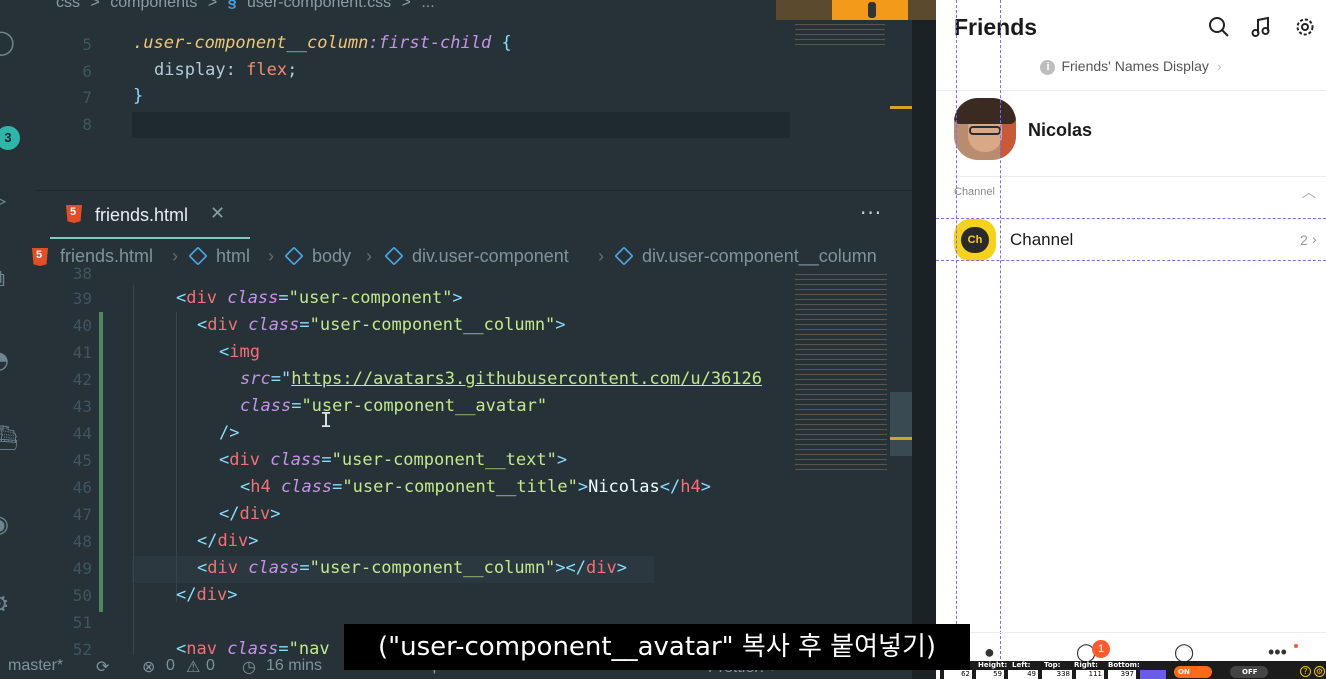 This screenshot has width=1326, height=679. What do you see at coordinates (1314, 239) in the screenshot?
I see `chevron-right-icon: ›` at bounding box center [1314, 239].